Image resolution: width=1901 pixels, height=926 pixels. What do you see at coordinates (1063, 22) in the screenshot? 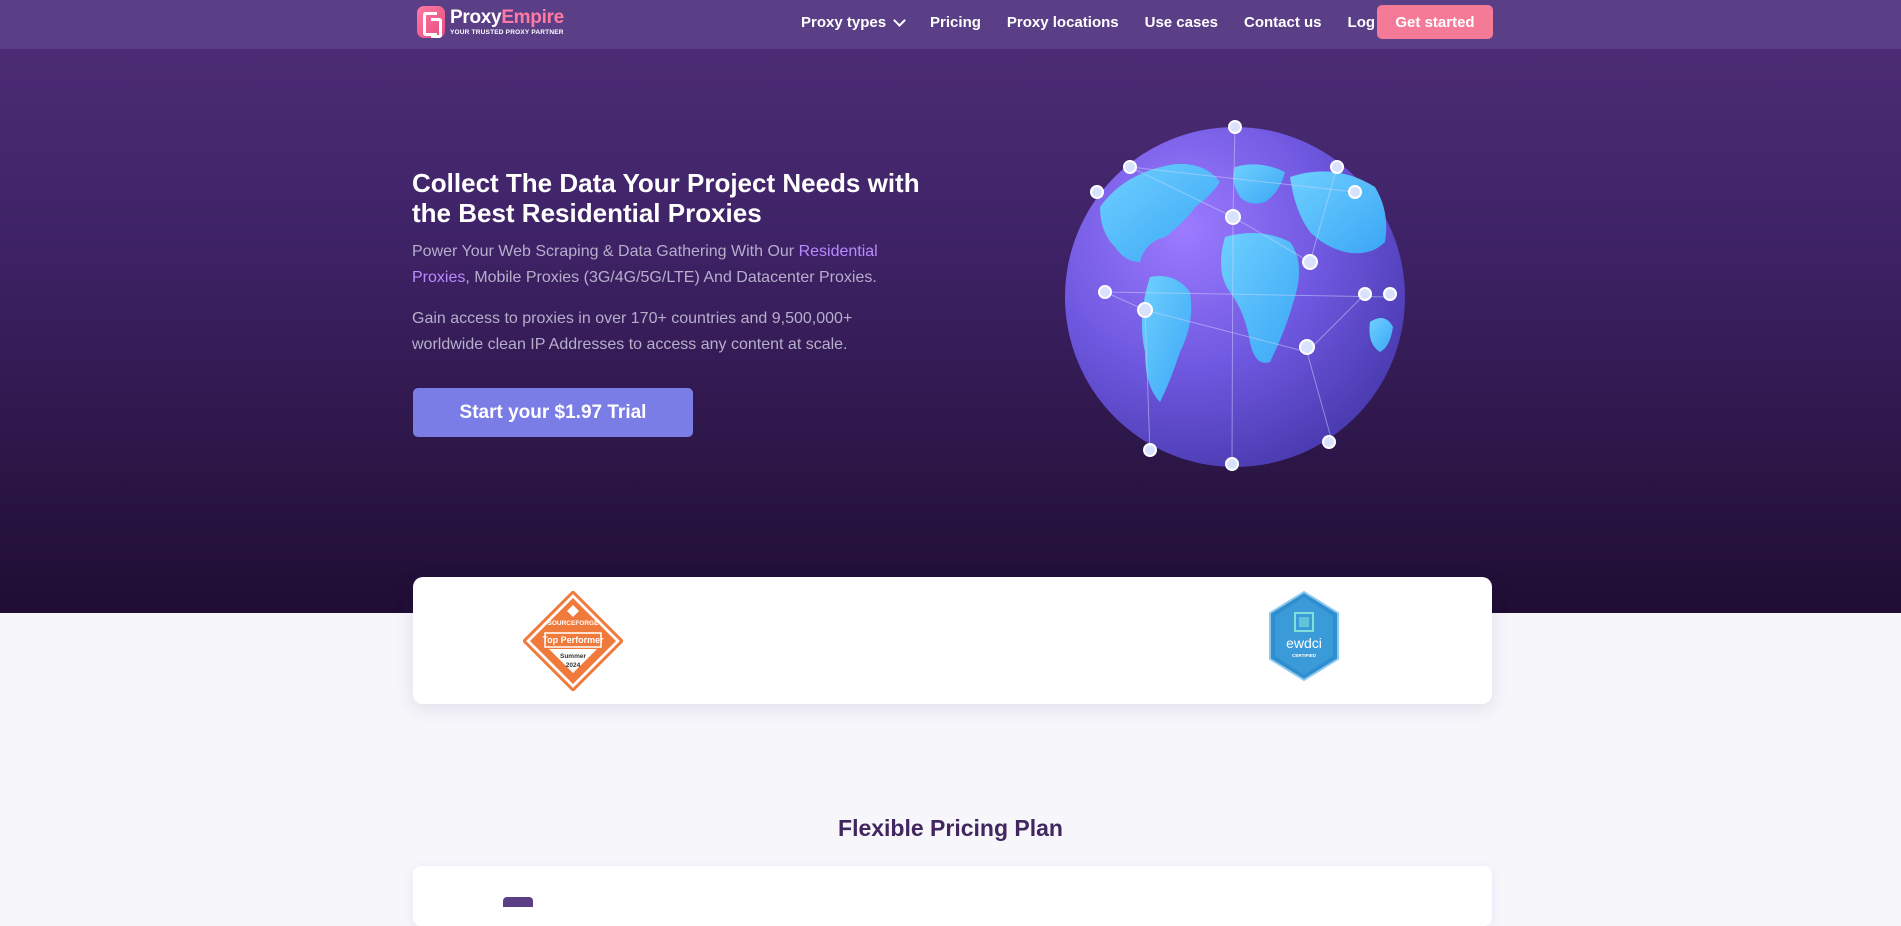
I see `nav-proxy-locations: Proxy locations` at bounding box center [1063, 22].